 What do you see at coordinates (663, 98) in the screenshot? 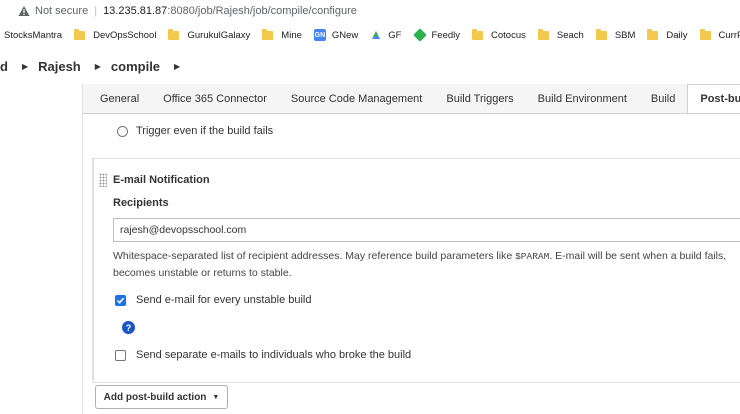
I see `tab-build: Build` at bounding box center [663, 98].